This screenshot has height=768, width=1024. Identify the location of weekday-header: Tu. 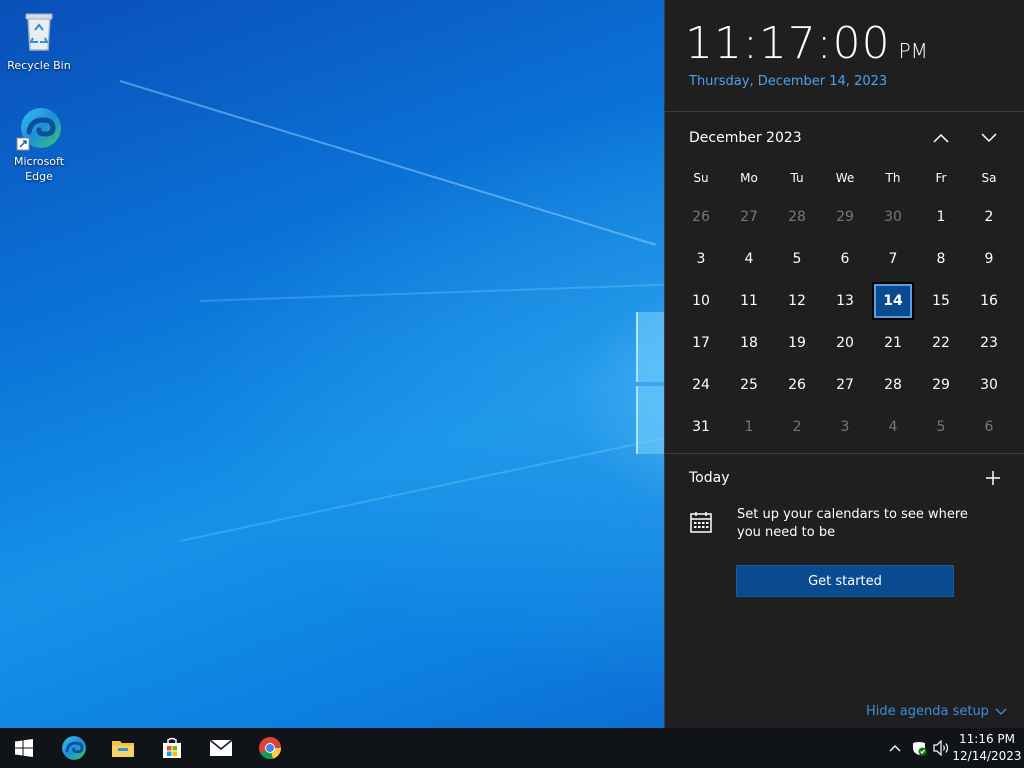
(797, 178).